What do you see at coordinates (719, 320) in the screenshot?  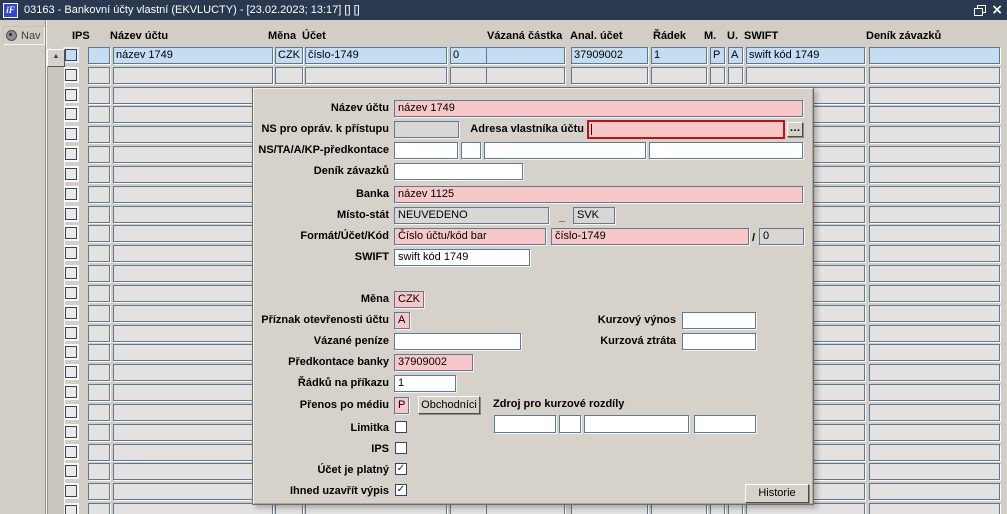 I see `kurzovy-vynos-field` at bounding box center [719, 320].